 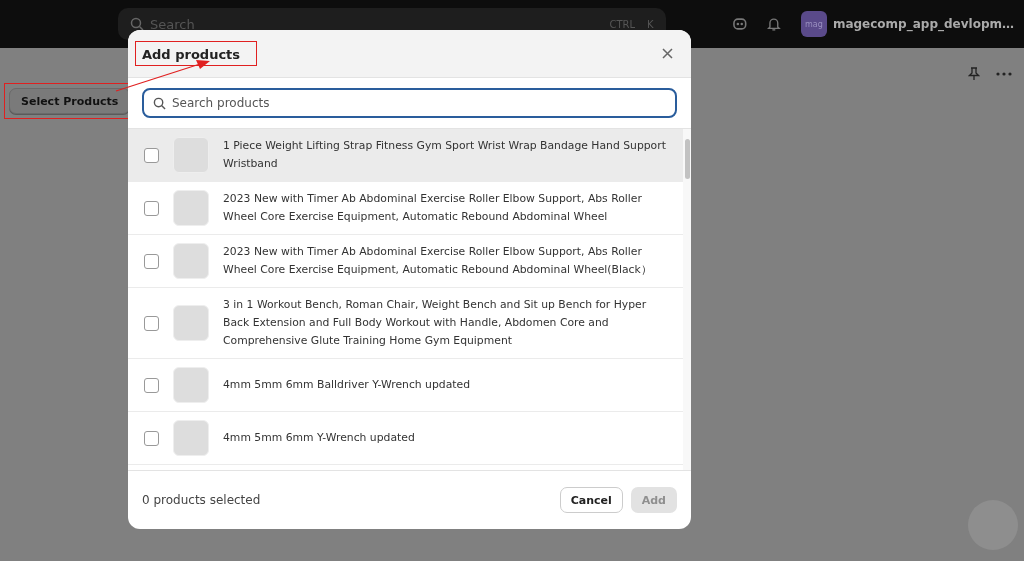 What do you see at coordinates (591, 500) in the screenshot?
I see `cancel-button: Cancel` at bounding box center [591, 500].